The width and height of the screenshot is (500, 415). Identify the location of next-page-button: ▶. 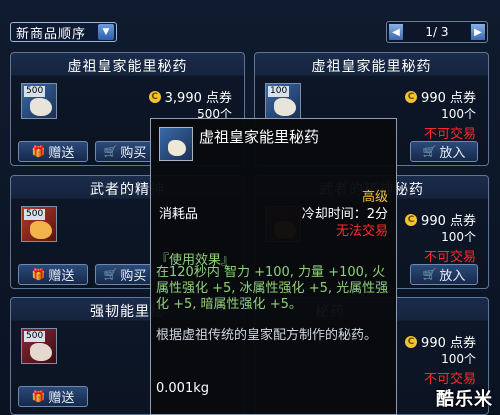
(477, 32).